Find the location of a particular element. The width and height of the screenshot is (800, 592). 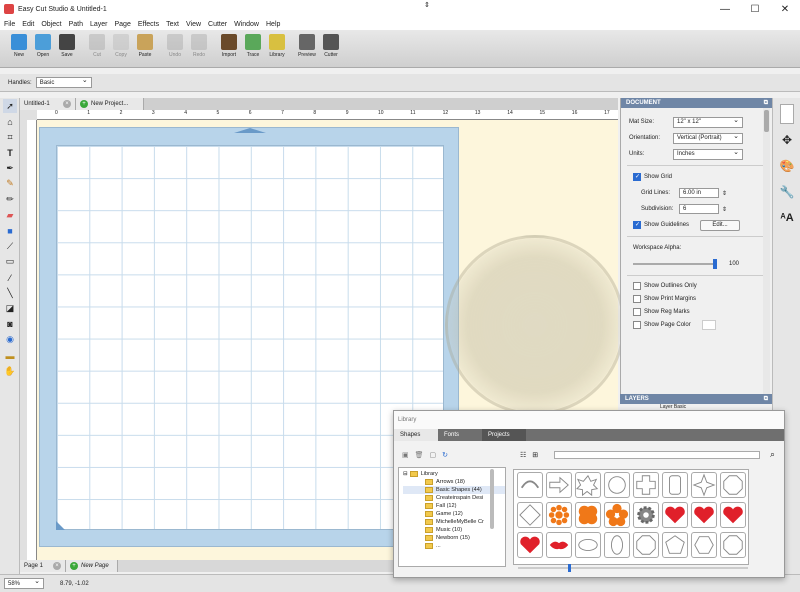

knife-icon: ⟋ is located at coordinates (10, 246).